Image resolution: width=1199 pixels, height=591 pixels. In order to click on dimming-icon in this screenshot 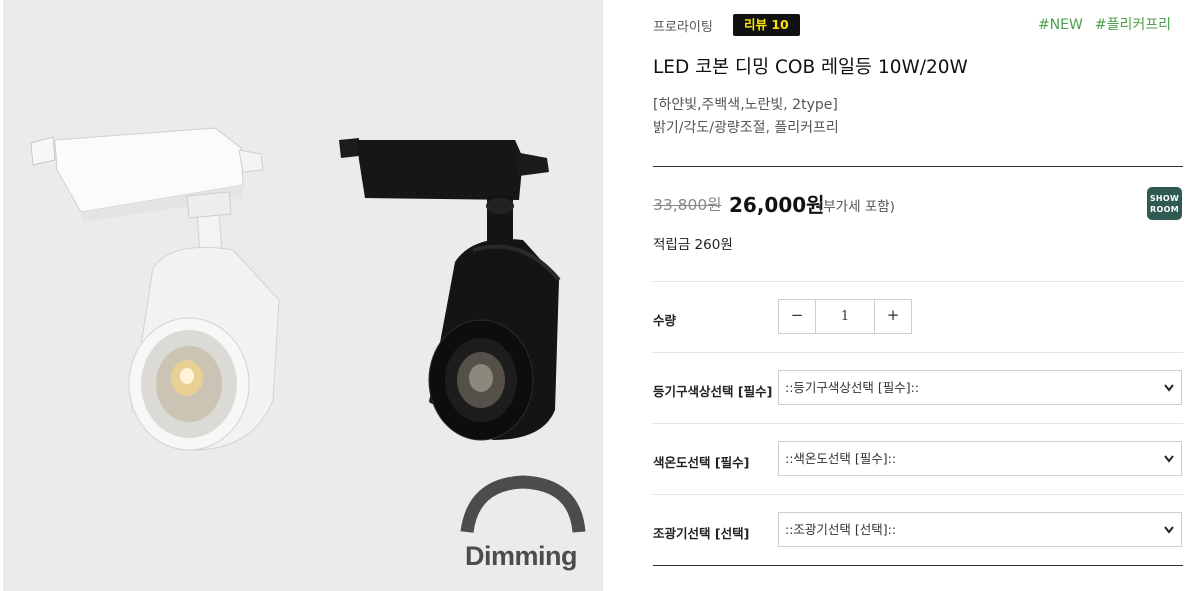, I will do `click(523, 504)`.